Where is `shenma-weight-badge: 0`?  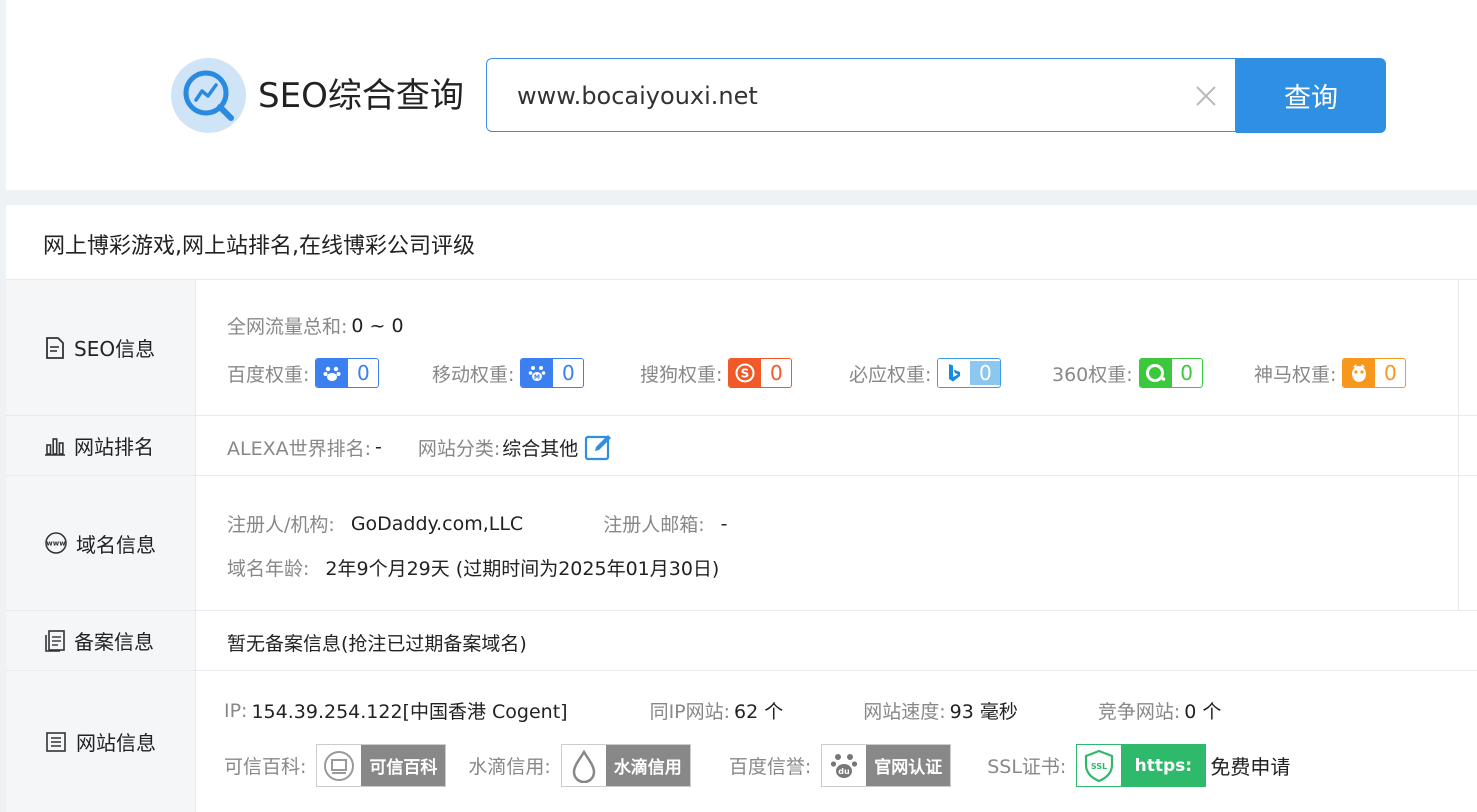 shenma-weight-badge: 0 is located at coordinates (1374, 373).